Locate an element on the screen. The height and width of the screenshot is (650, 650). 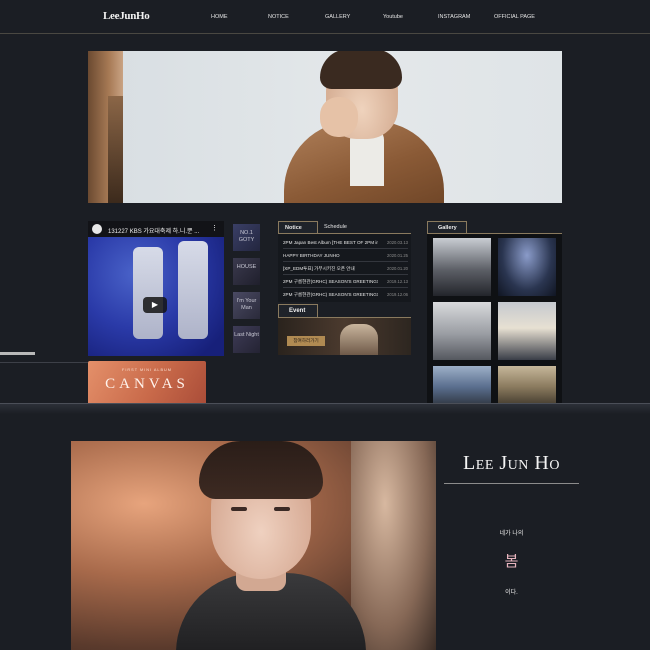
portrait-background is located at coordinates (393, 545).